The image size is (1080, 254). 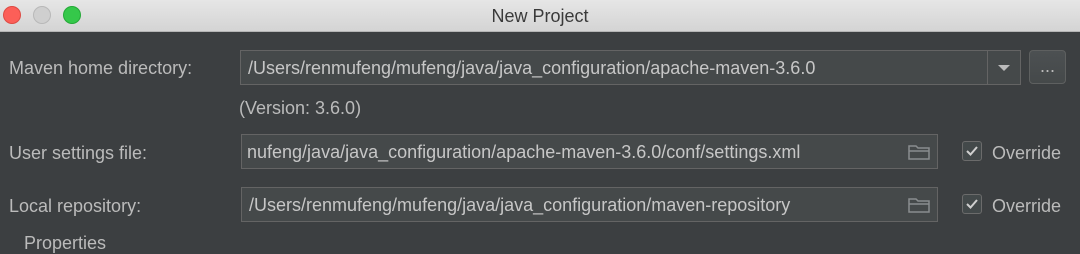 What do you see at coordinates (78, 153) in the screenshot?
I see `user-settings-label: User settings file:` at bounding box center [78, 153].